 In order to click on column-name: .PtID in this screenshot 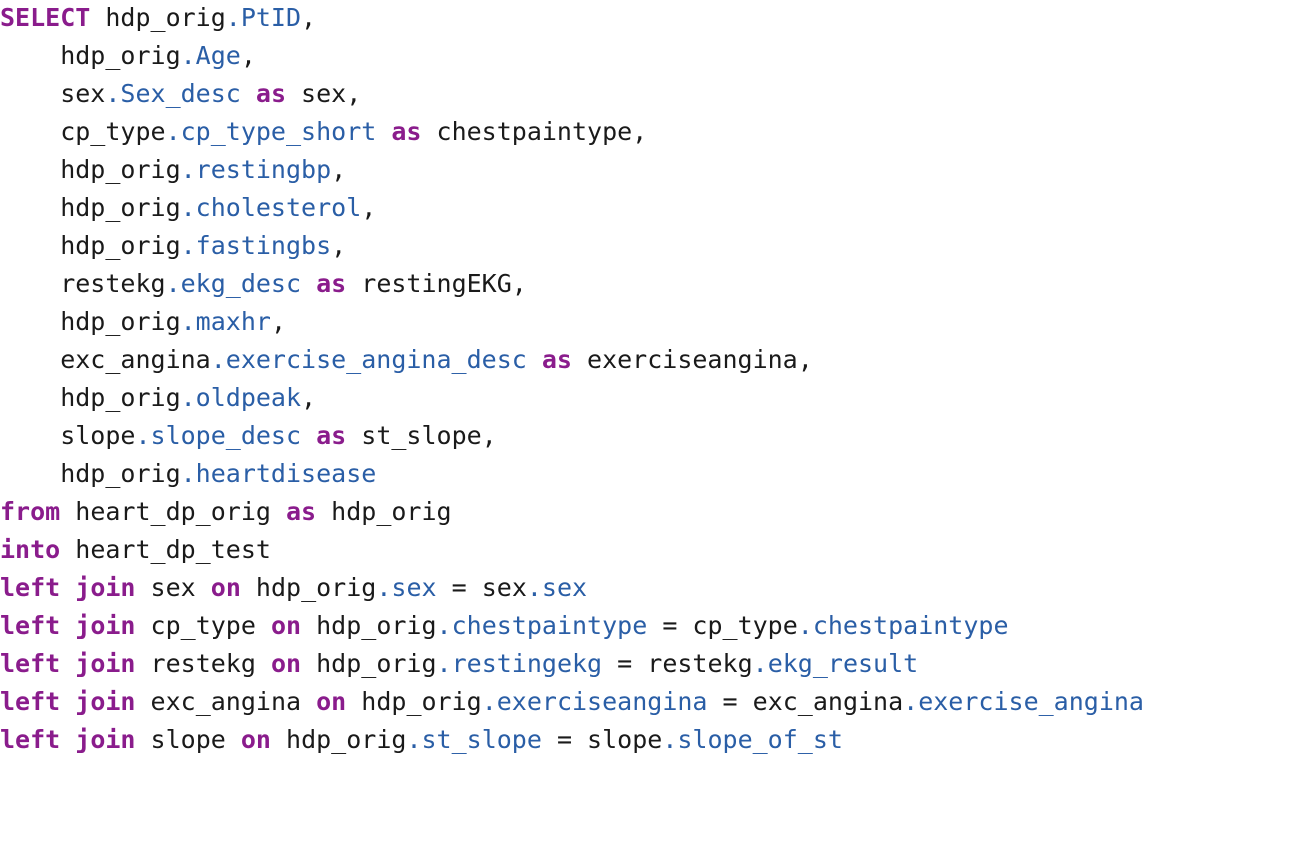, I will do `click(263, 17)`.